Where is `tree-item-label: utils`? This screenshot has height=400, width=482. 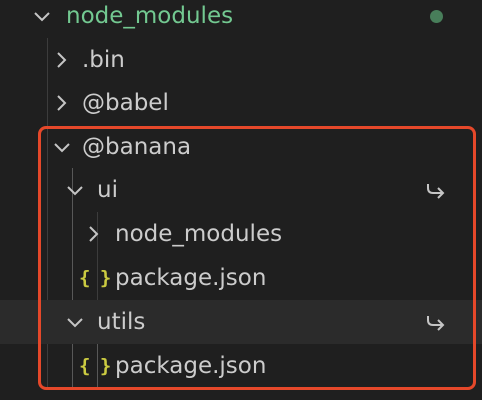
tree-item-label: utils is located at coordinates (121, 322).